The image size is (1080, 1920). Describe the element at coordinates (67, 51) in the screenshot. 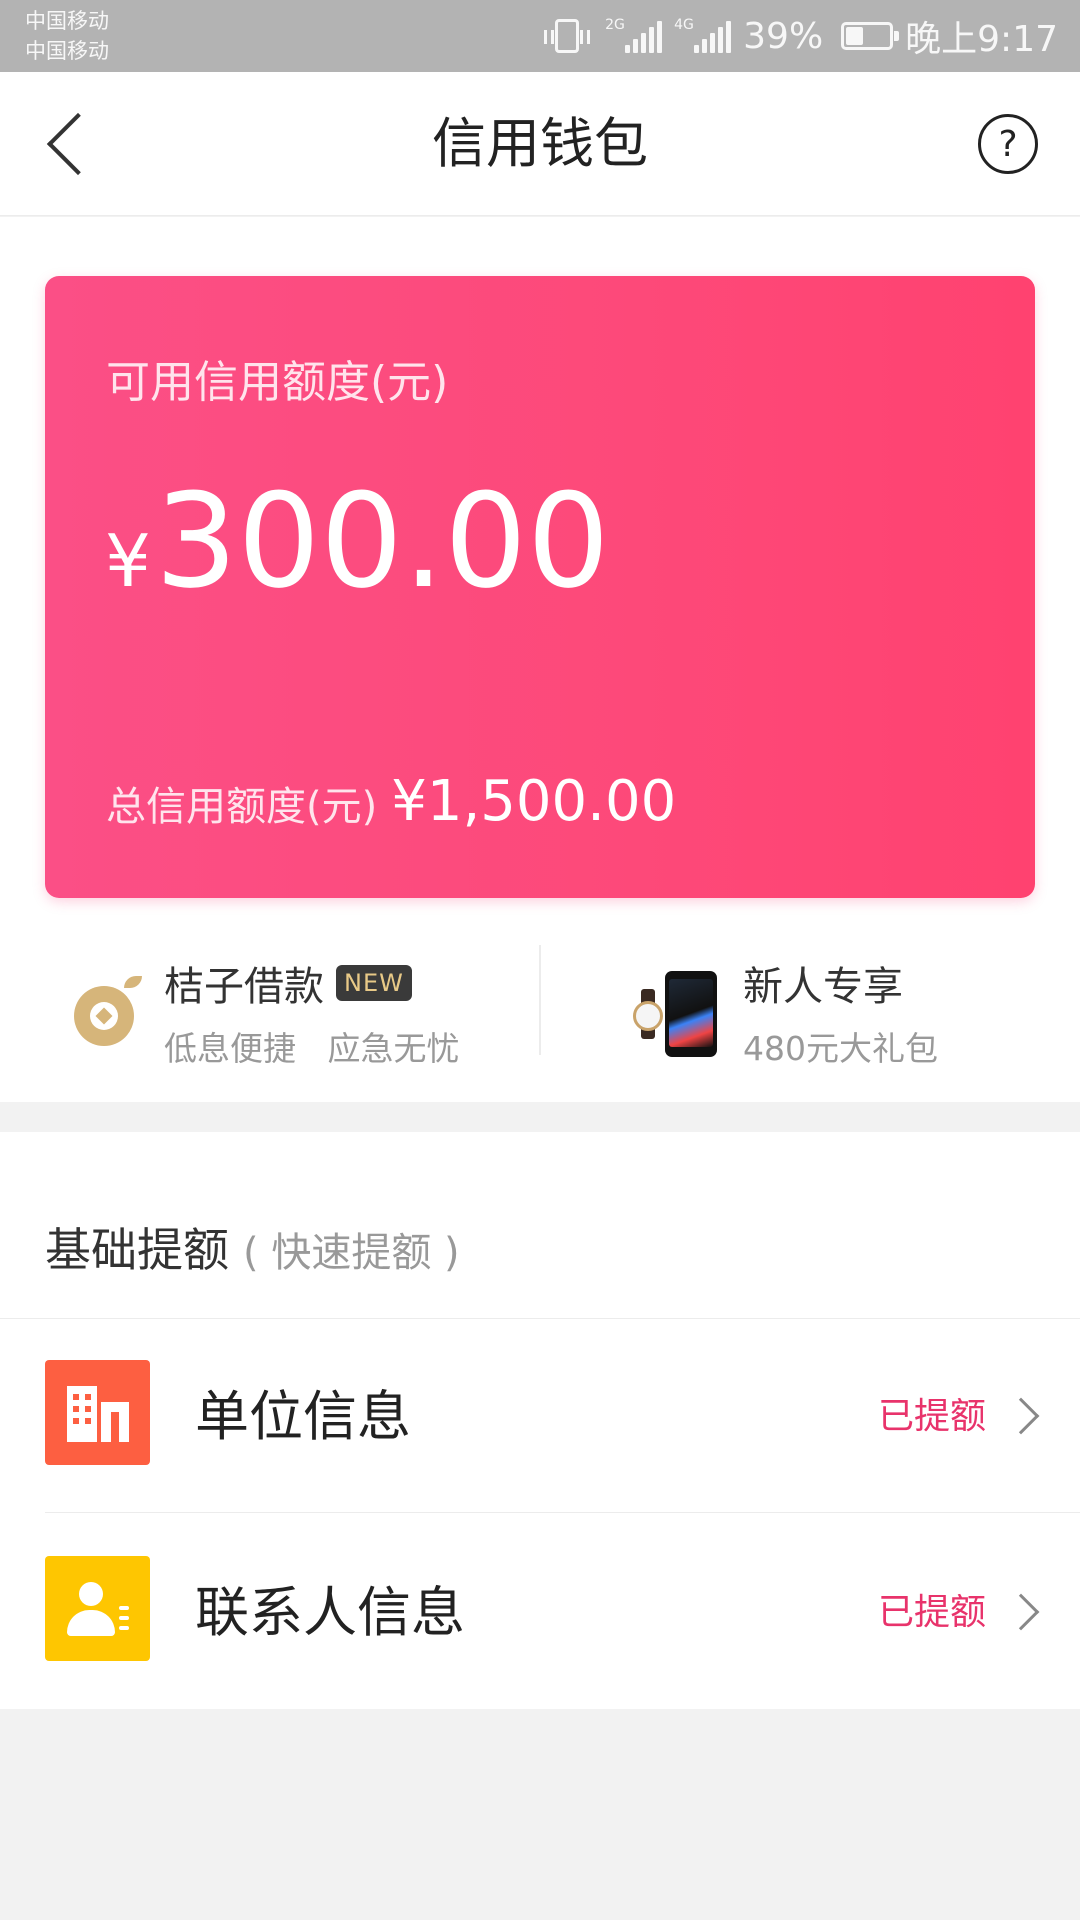

I see `carrier-2: 中国移动` at that location.